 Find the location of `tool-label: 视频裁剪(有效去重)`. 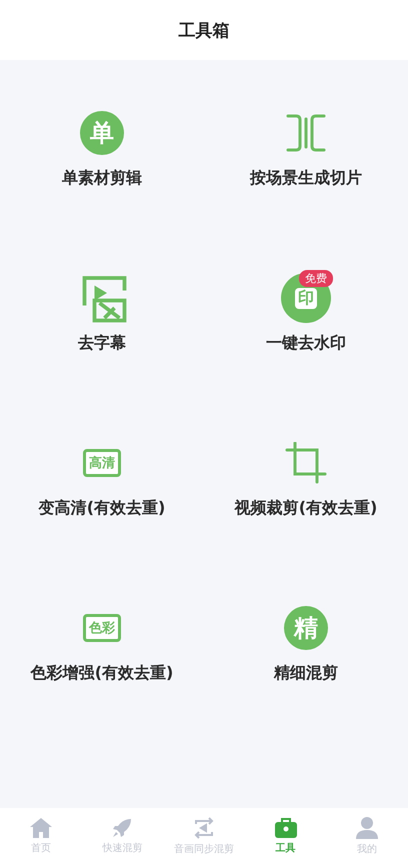

tool-label: 视频裁剪(有效去重) is located at coordinates (306, 508).